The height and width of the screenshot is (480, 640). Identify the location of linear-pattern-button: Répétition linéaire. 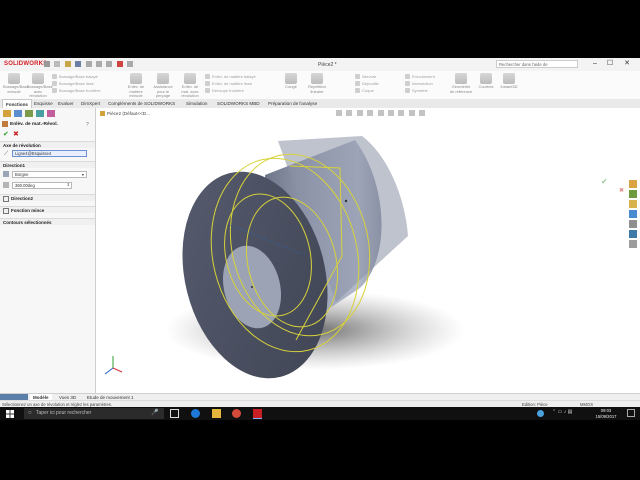
(317, 85).